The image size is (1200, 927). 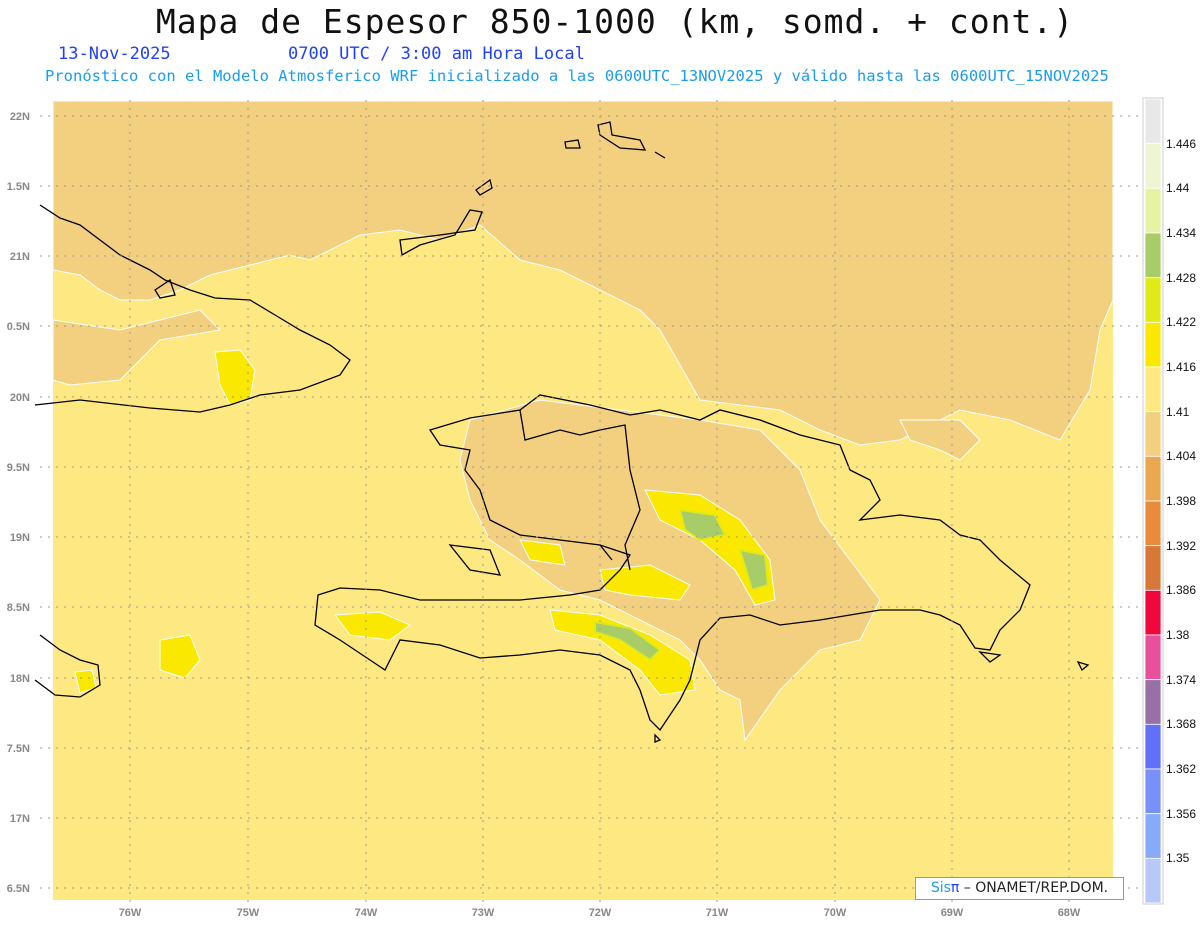 I want to click on colorbar-label: 1.392, so click(x=1181, y=545).